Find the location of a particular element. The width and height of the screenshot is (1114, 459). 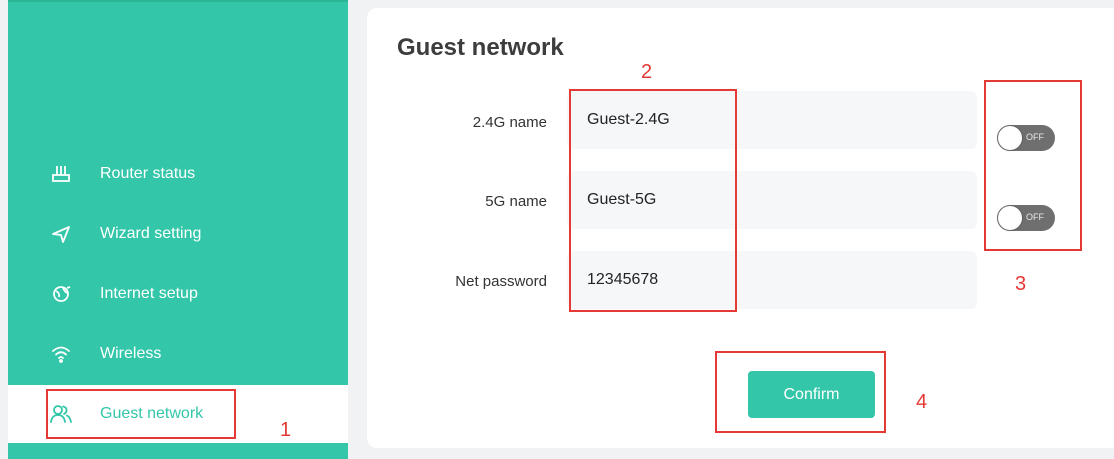

sidebar-item-label: Wireless is located at coordinates (131, 353).